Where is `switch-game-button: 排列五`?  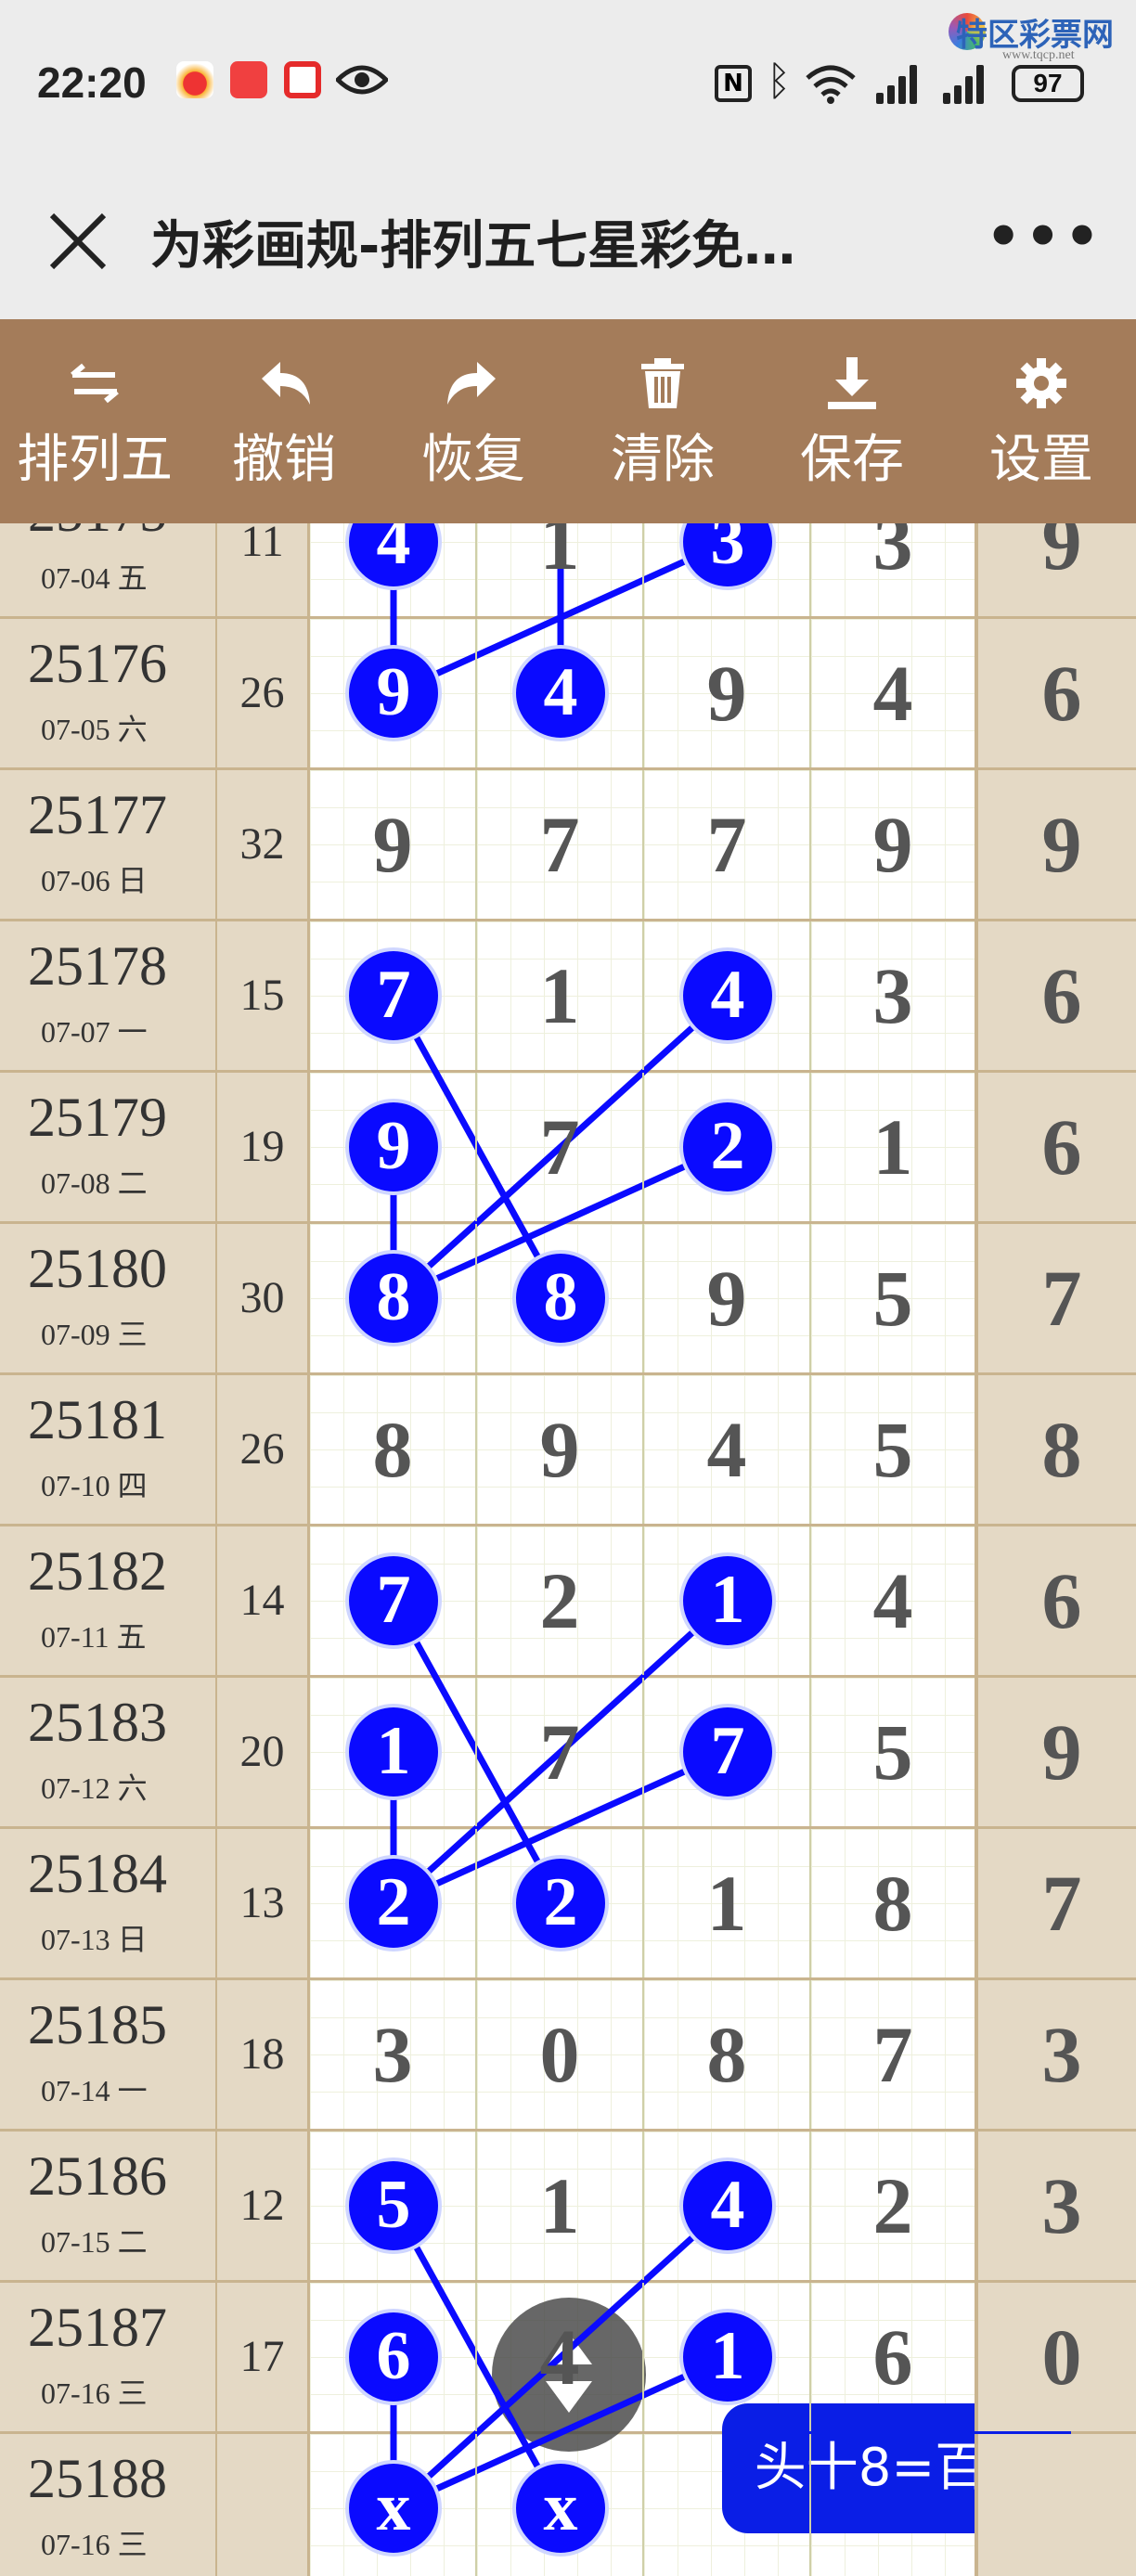
switch-game-button: 排列五 is located at coordinates (94, 421).